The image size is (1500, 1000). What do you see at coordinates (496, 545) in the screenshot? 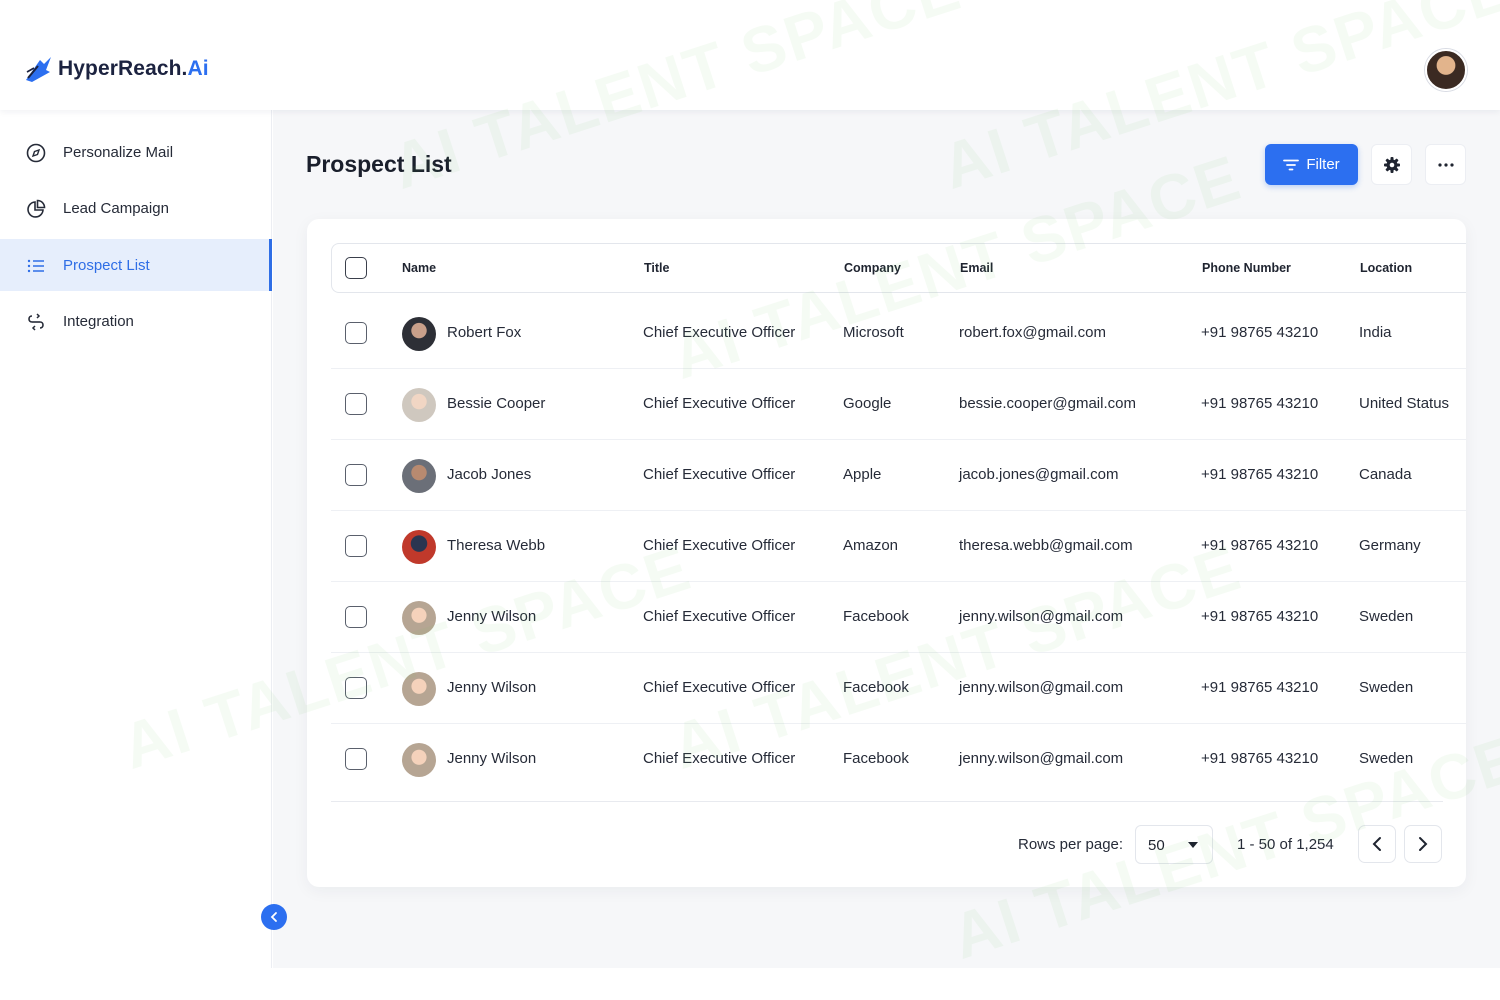
I see `cell-name: Theresa Webb` at bounding box center [496, 545].